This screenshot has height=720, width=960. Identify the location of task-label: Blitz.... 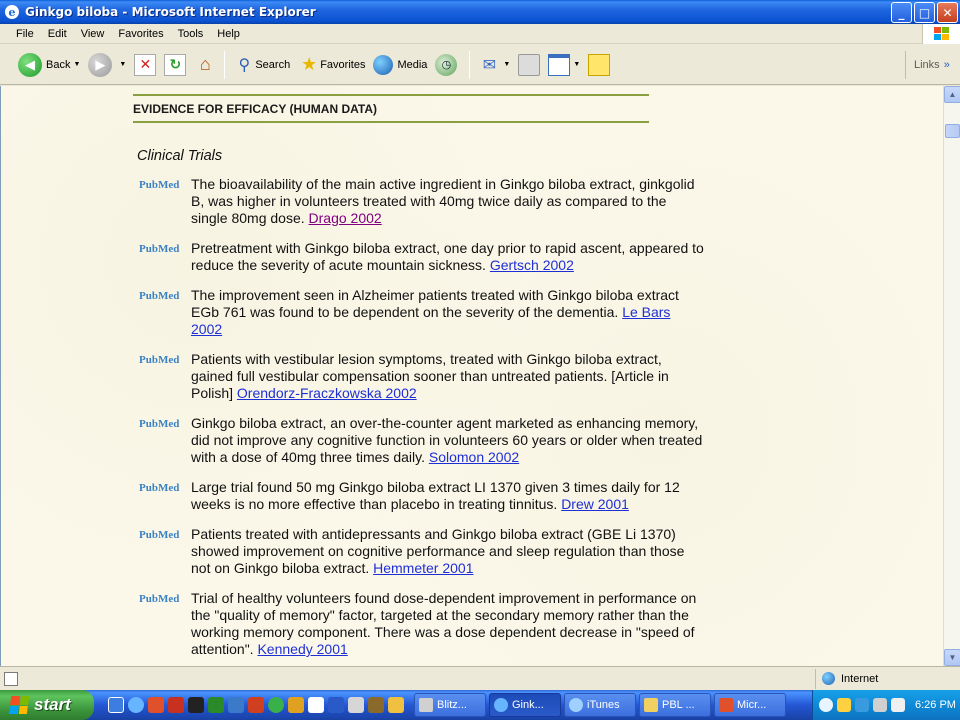
(452, 705).